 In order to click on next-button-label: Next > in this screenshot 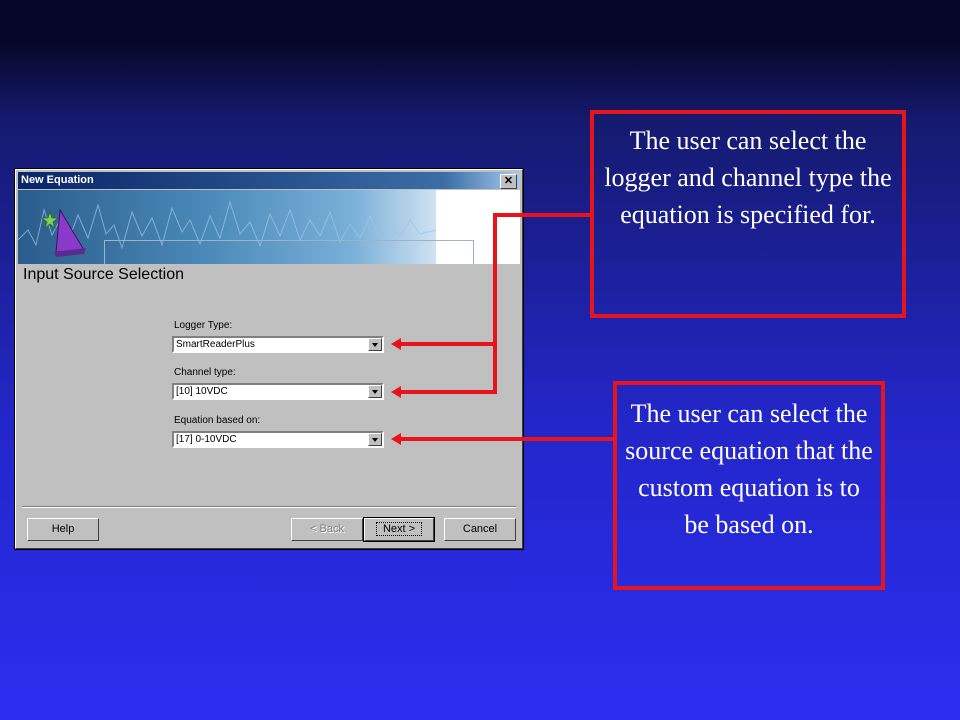, I will do `click(399, 529)`.